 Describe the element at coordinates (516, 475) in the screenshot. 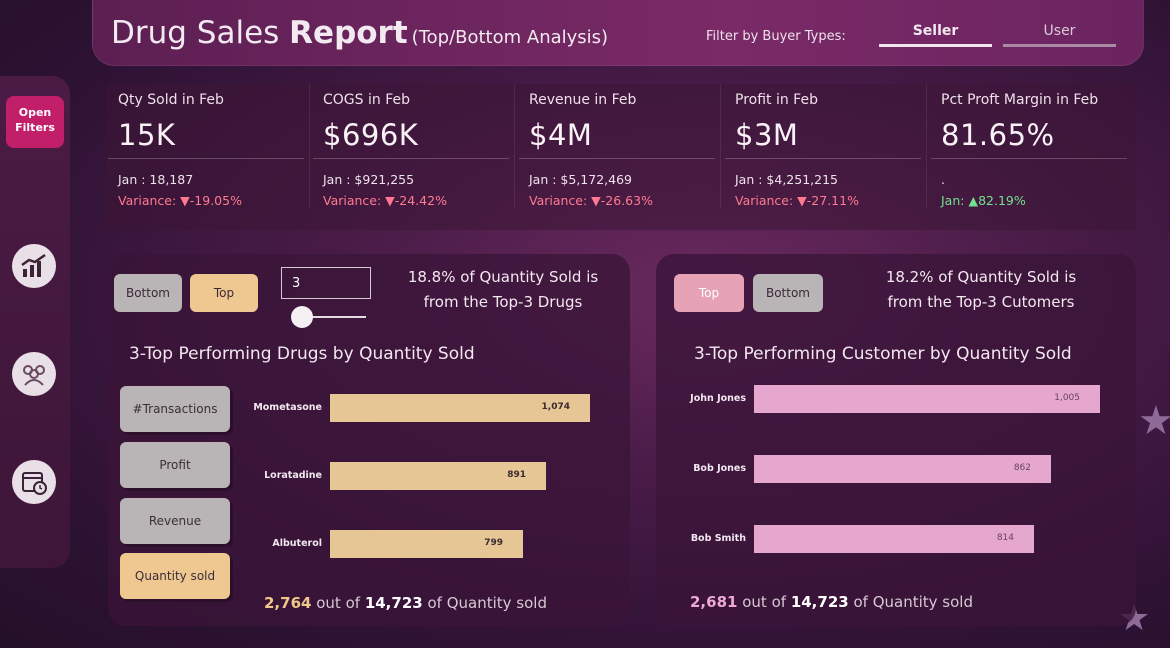

I see `bar-value-label: 891` at that location.